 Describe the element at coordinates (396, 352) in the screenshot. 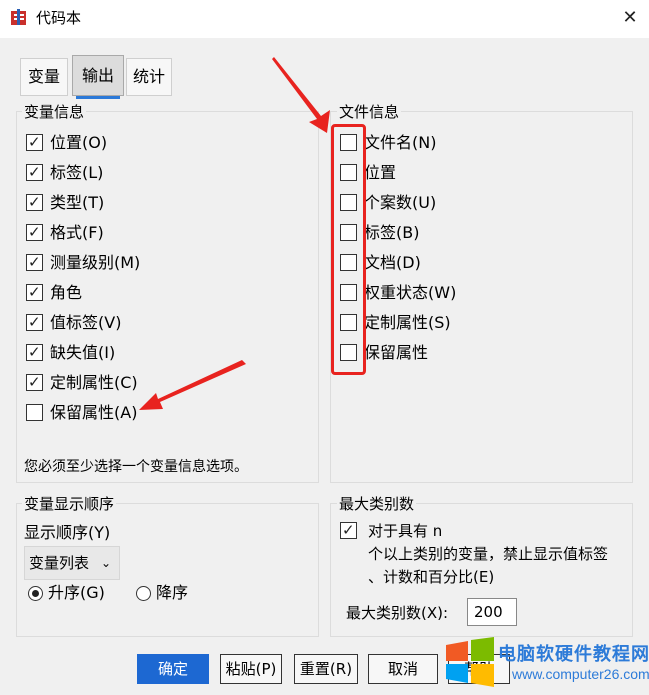

I see `checkbox-label: 保留属性` at that location.